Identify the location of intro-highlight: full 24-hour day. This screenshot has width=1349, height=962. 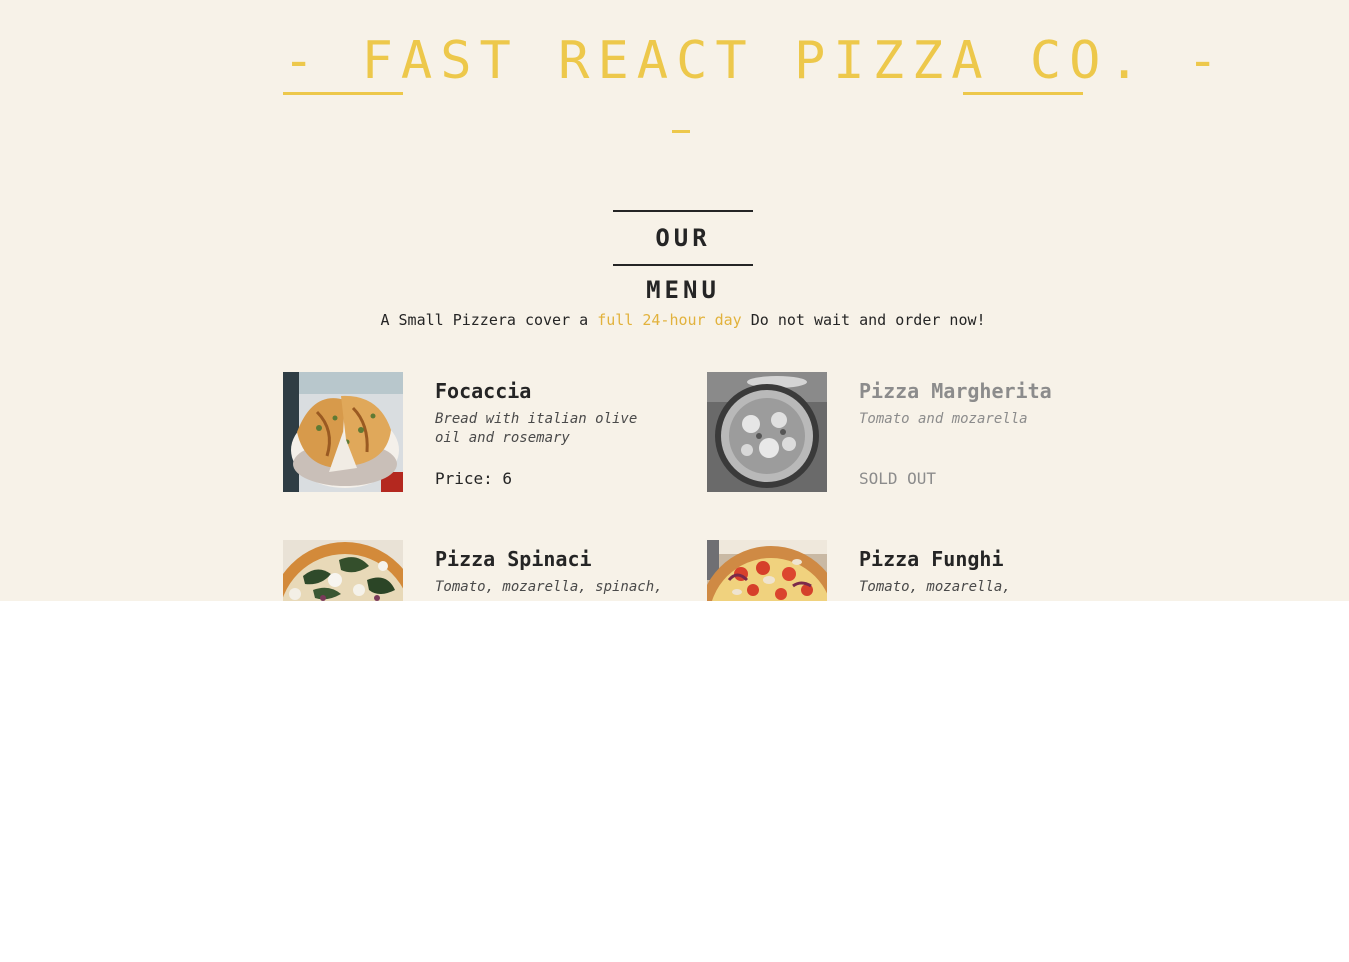
(669, 320).